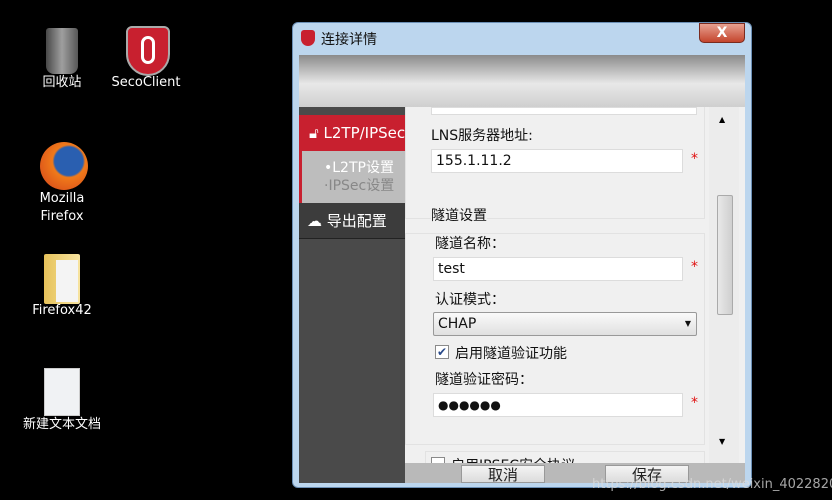 The width and height of the screenshot is (832, 500). I want to click on recycle-bin-icon, so click(62, 50).